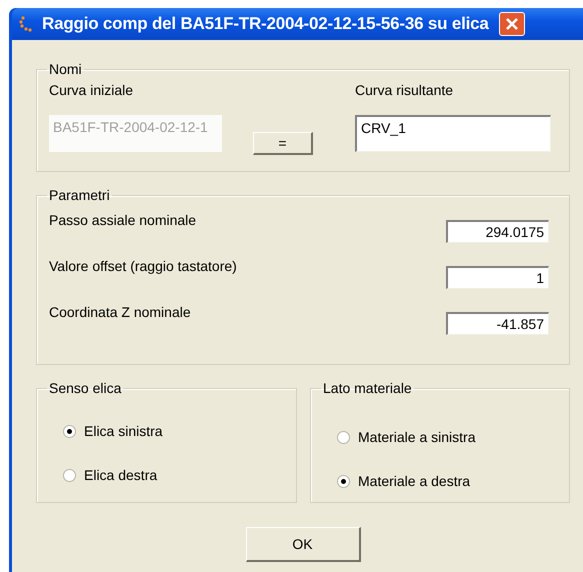 The height and width of the screenshot is (572, 583). I want to click on option-label: Elica sinistra, so click(123, 431).